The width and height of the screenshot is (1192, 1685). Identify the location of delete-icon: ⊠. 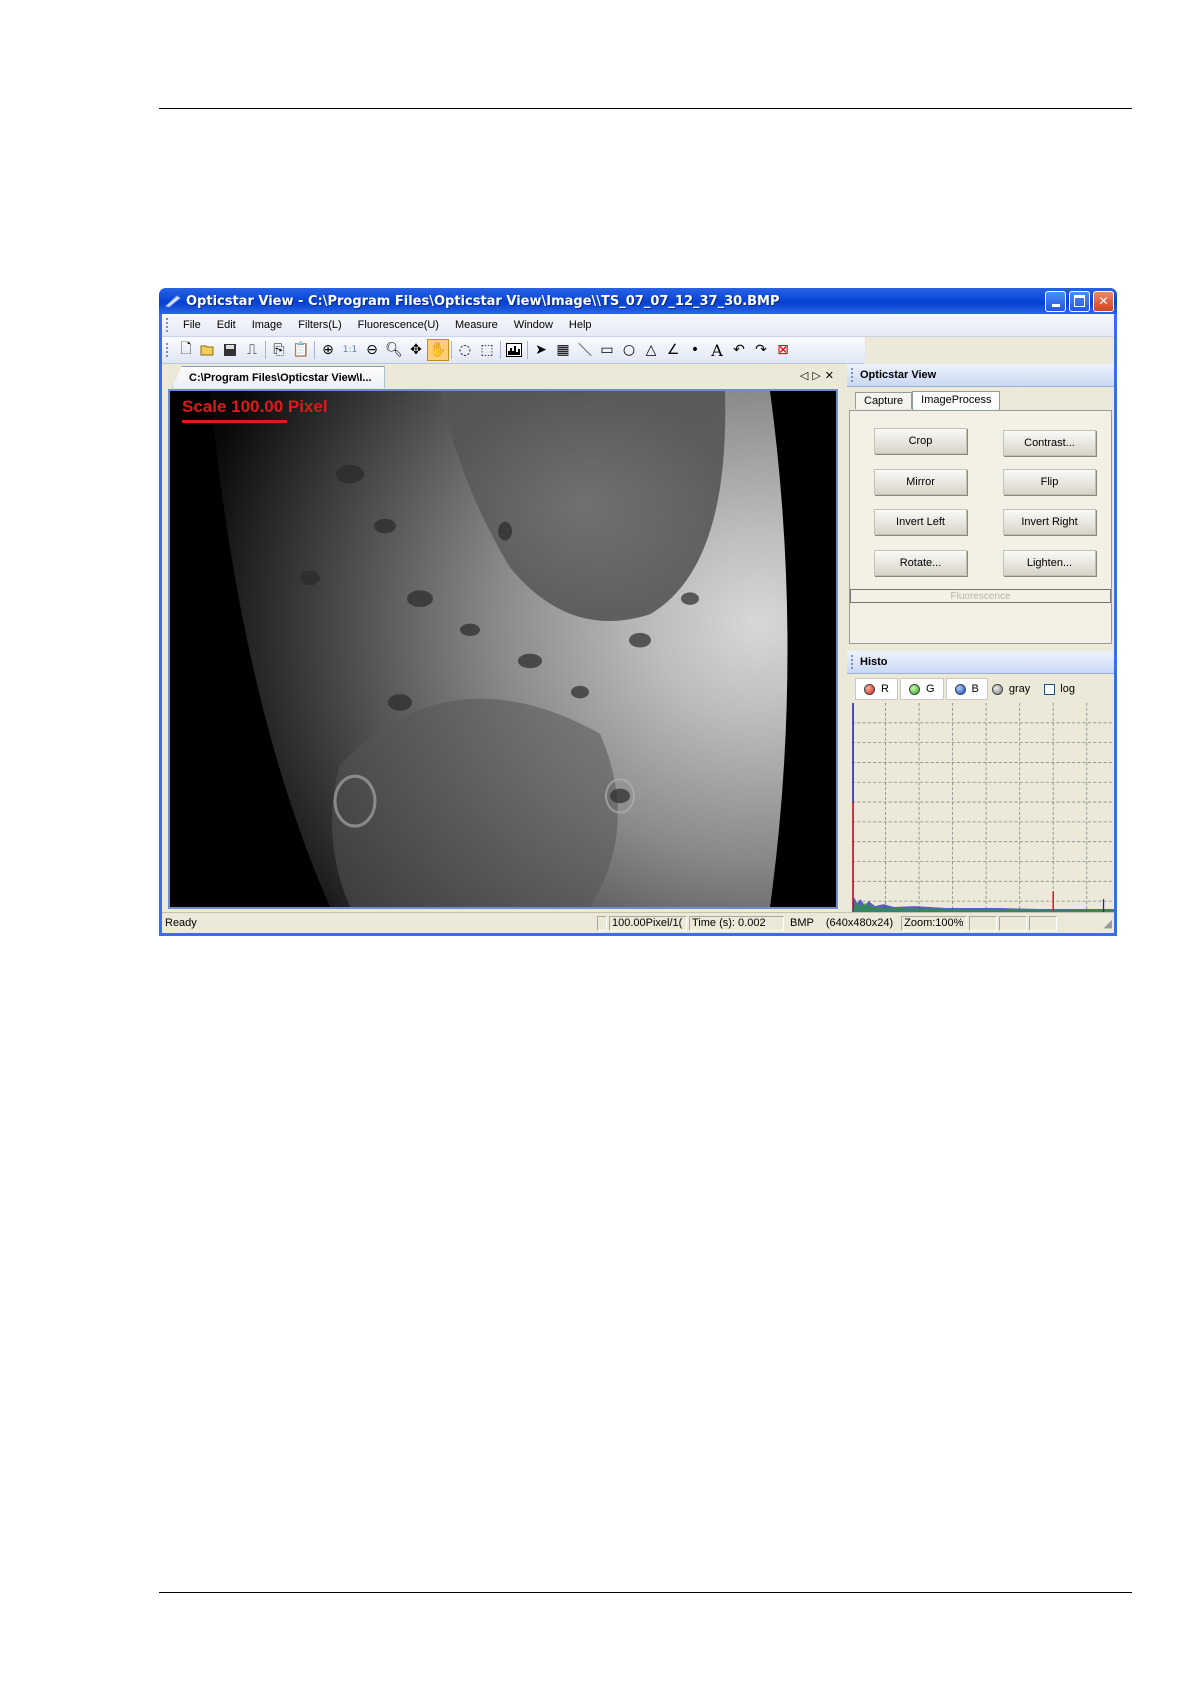
(783, 350).